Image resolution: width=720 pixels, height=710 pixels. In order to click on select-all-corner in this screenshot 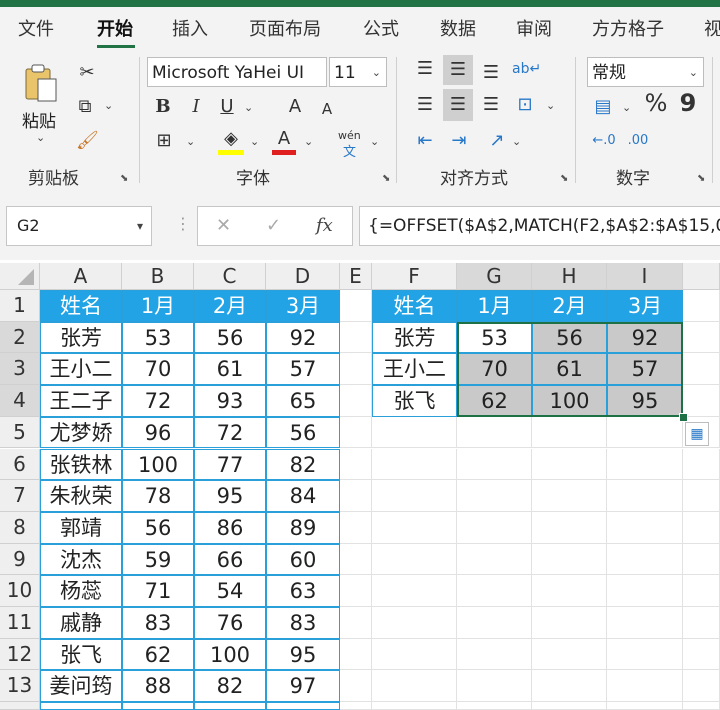, I will do `click(20, 276)`.